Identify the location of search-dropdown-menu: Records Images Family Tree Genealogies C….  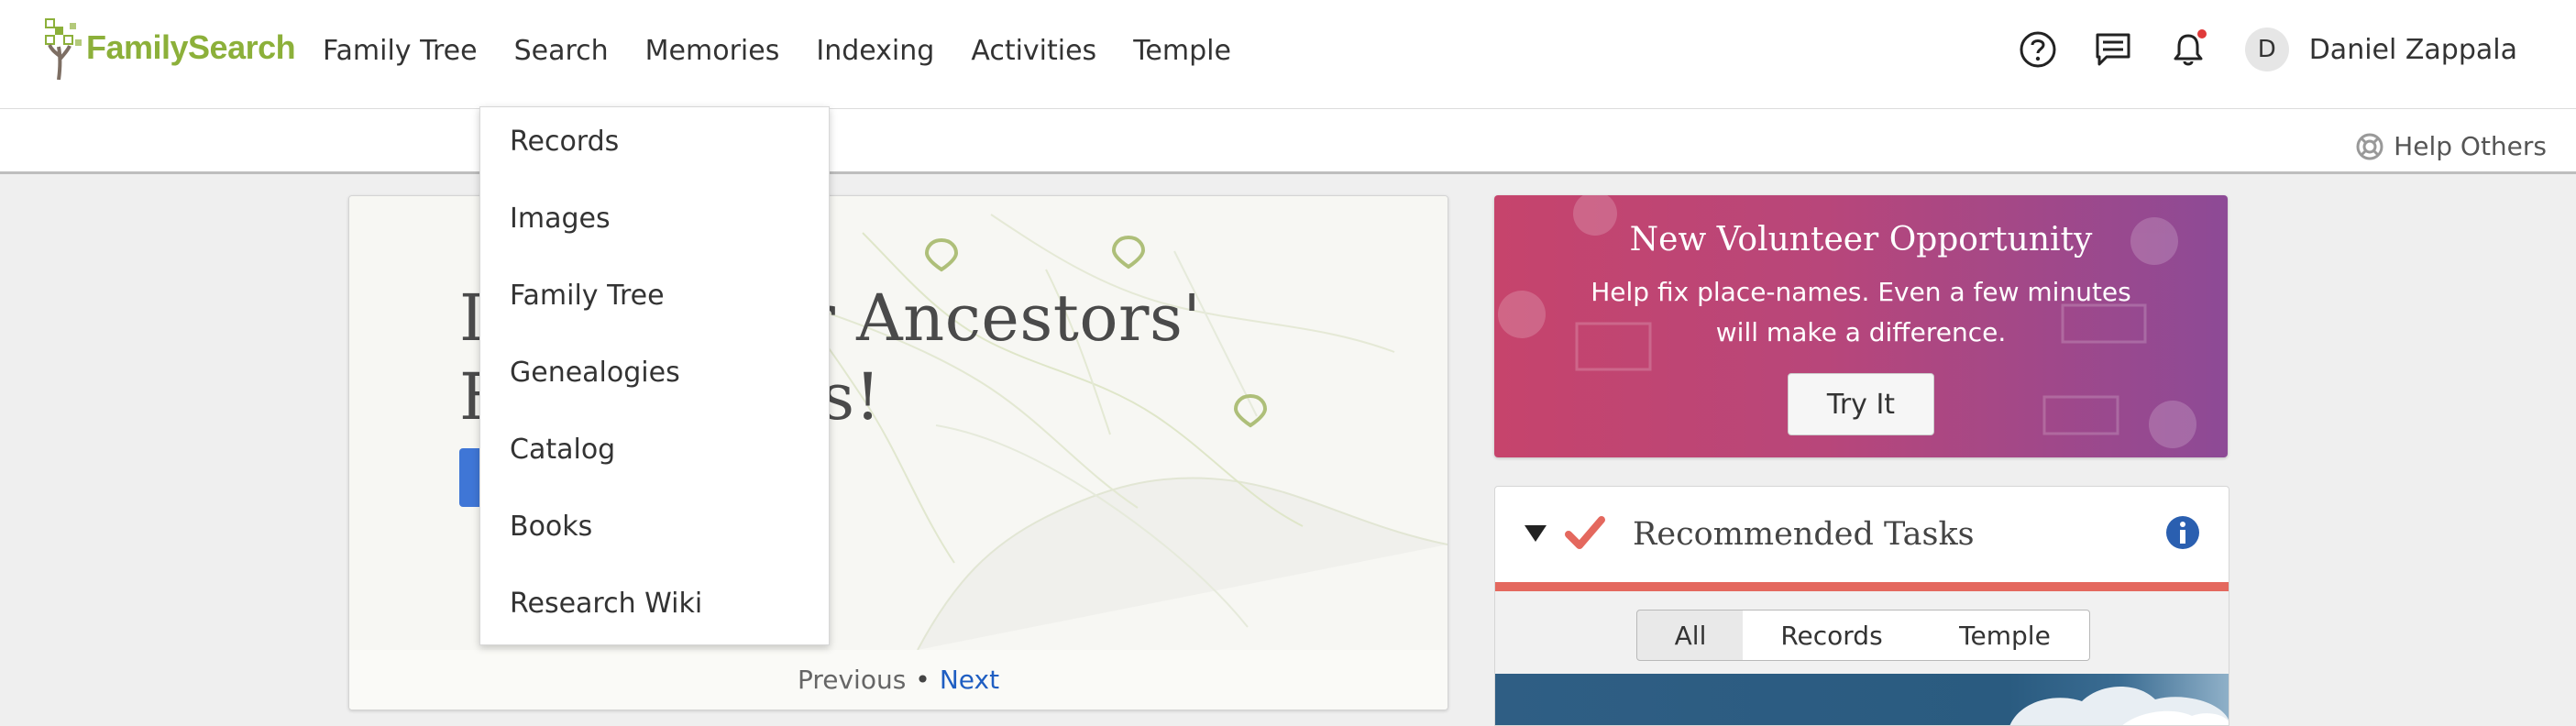
(654, 375).